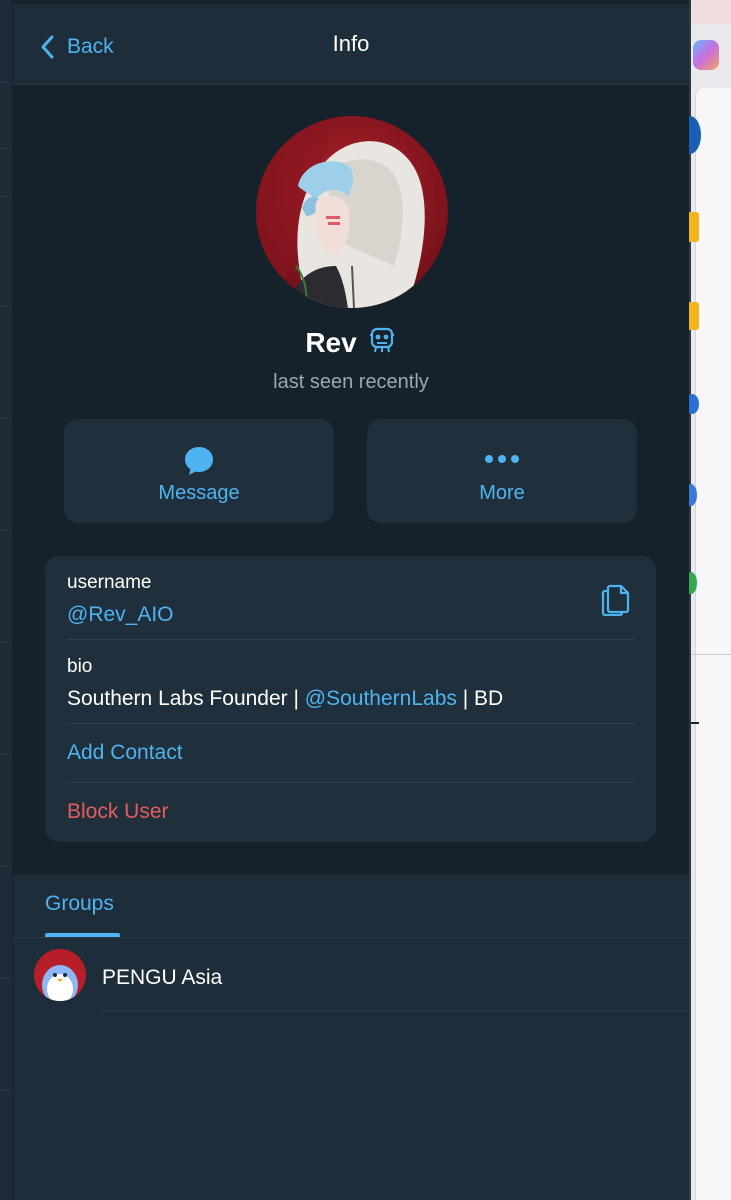 The image size is (731, 1200). I want to click on background-app-edge, so click(705, 600).